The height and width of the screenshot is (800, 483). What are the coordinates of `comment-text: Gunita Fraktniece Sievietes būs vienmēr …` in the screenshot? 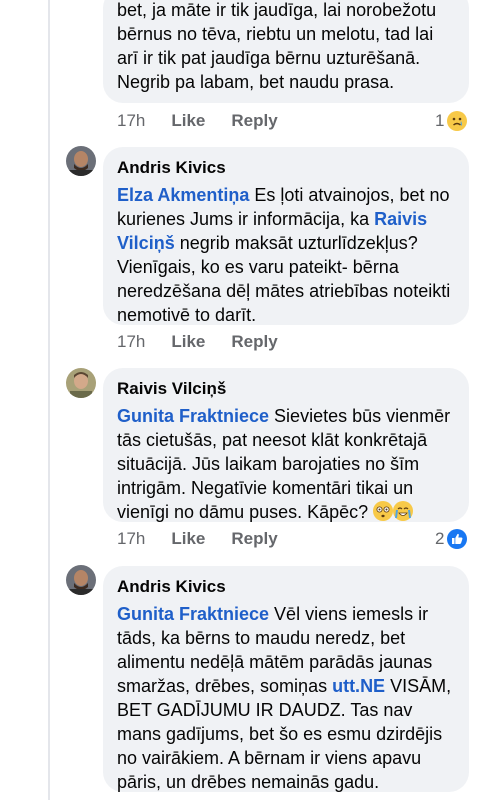 It's located at (286, 464).